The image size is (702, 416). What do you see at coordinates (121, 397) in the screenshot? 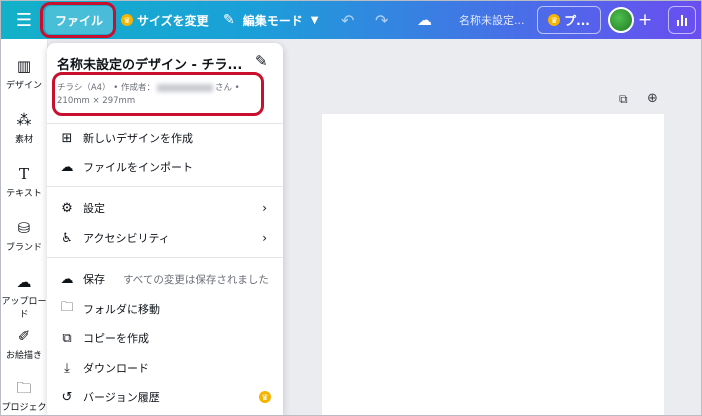
I see `version-history-label: バージョン履歴` at bounding box center [121, 397].